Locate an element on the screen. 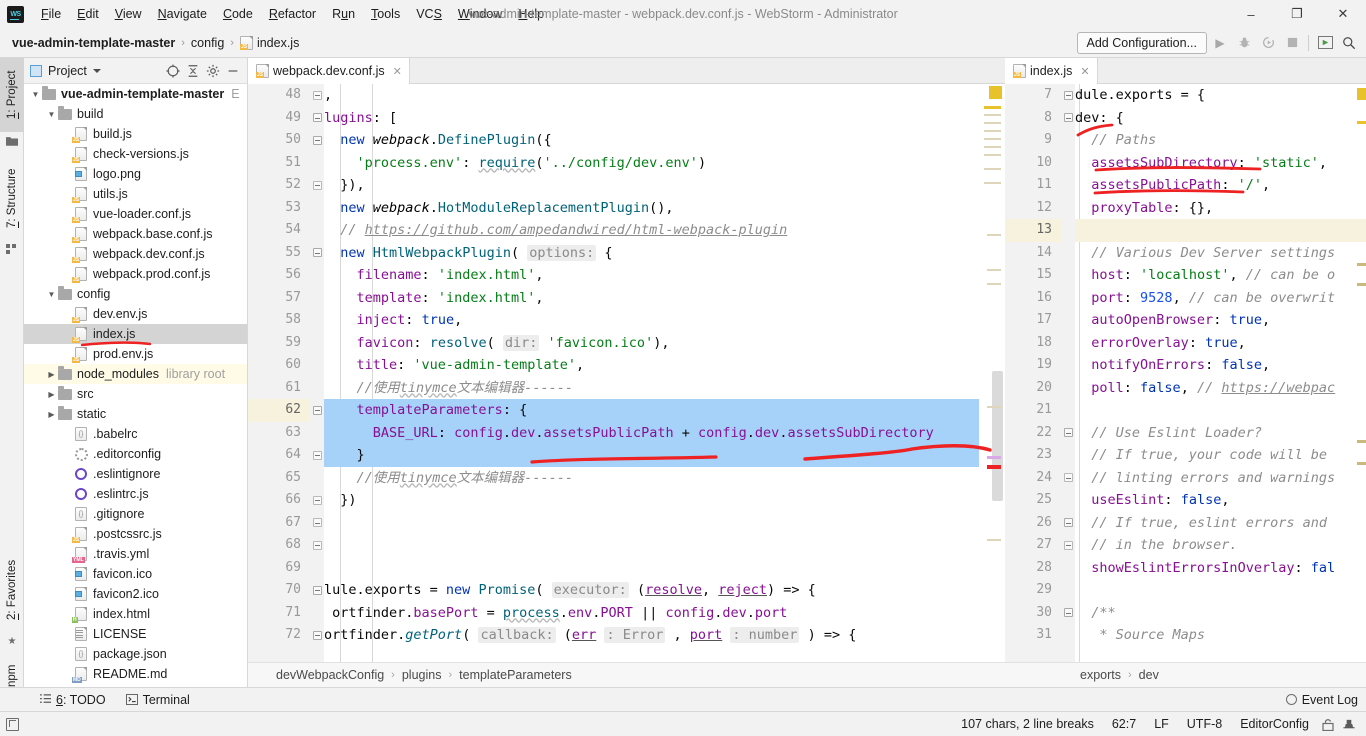  fold-gutter-left is located at coordinates (317, 373).